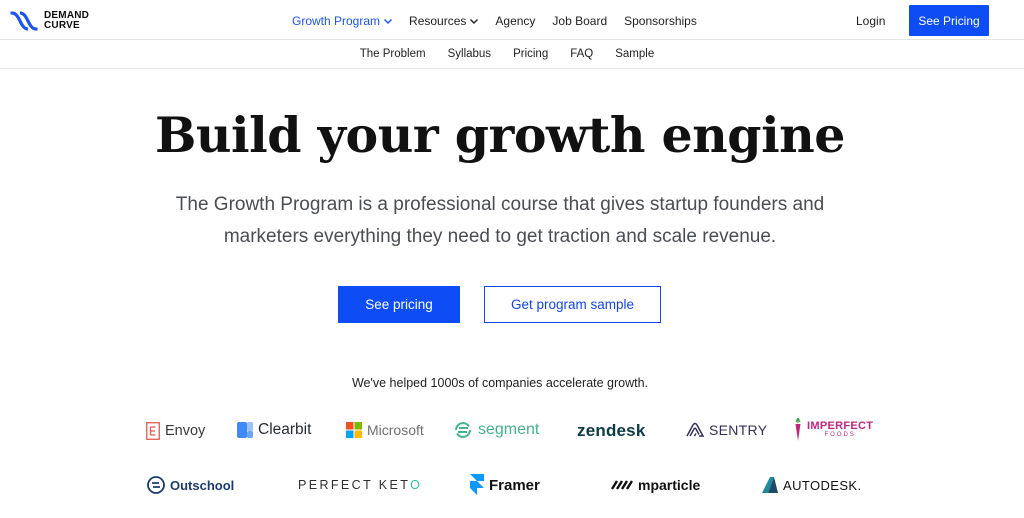 This screenshot has width=1024, height=518. What do you see at coordinates (514, 485) in the screenshot?
I see `framer-logo-text: Framer` at bounding box center [514, 485].